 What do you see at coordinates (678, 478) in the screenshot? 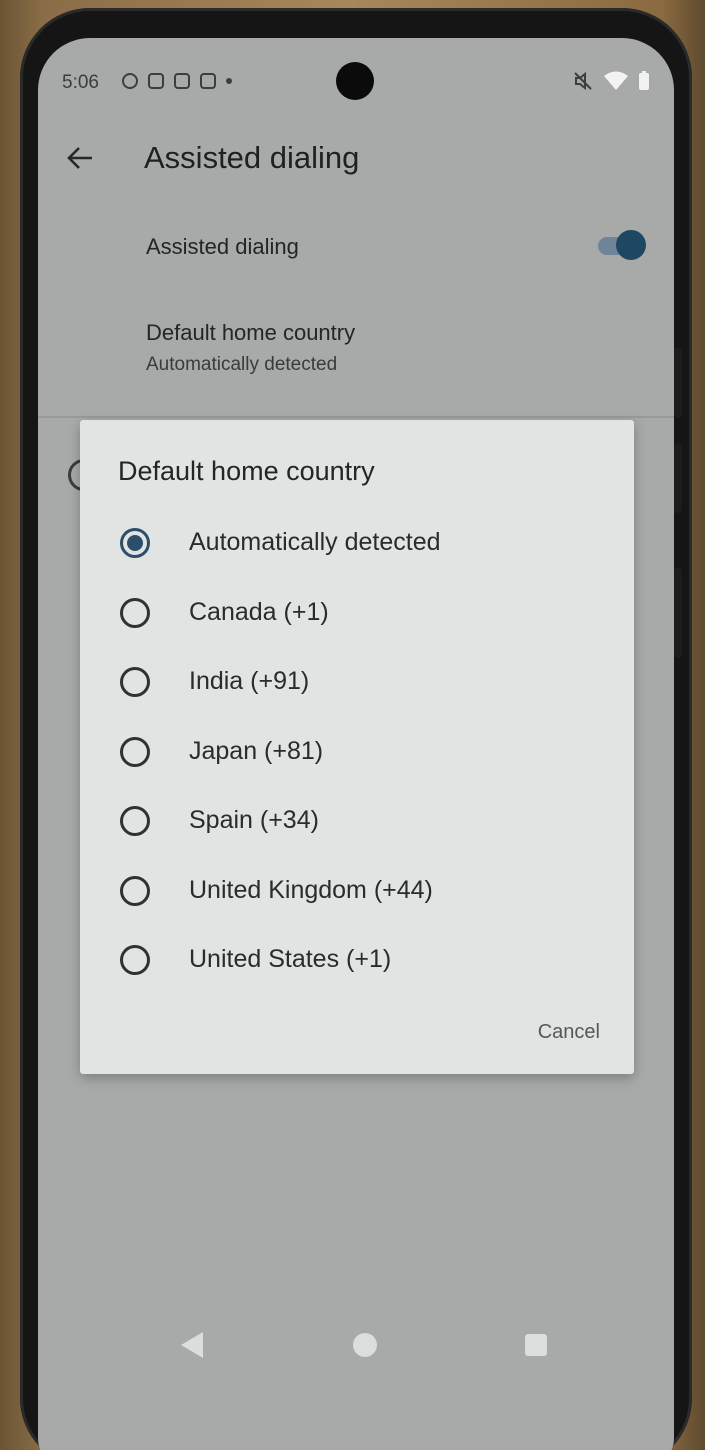
I see `volume-button-lower` at bounding box center [678, 478].